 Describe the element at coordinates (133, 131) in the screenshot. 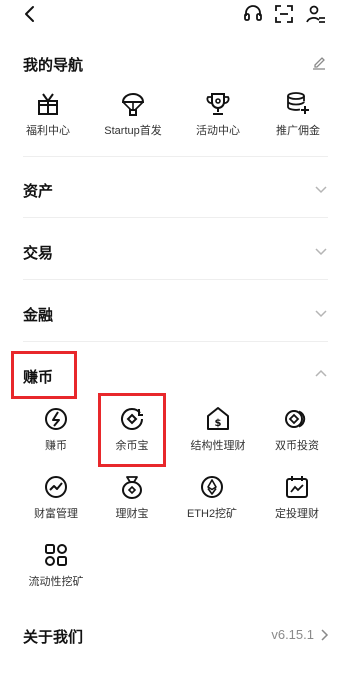

I see `nav-item-label: Startup首发` at that location.